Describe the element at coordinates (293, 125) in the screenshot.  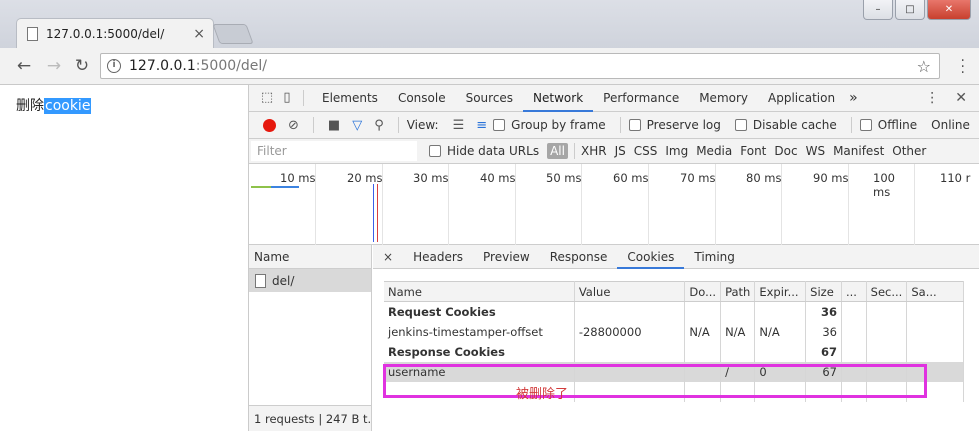
I see `clear-icon: ⊘` at that location.